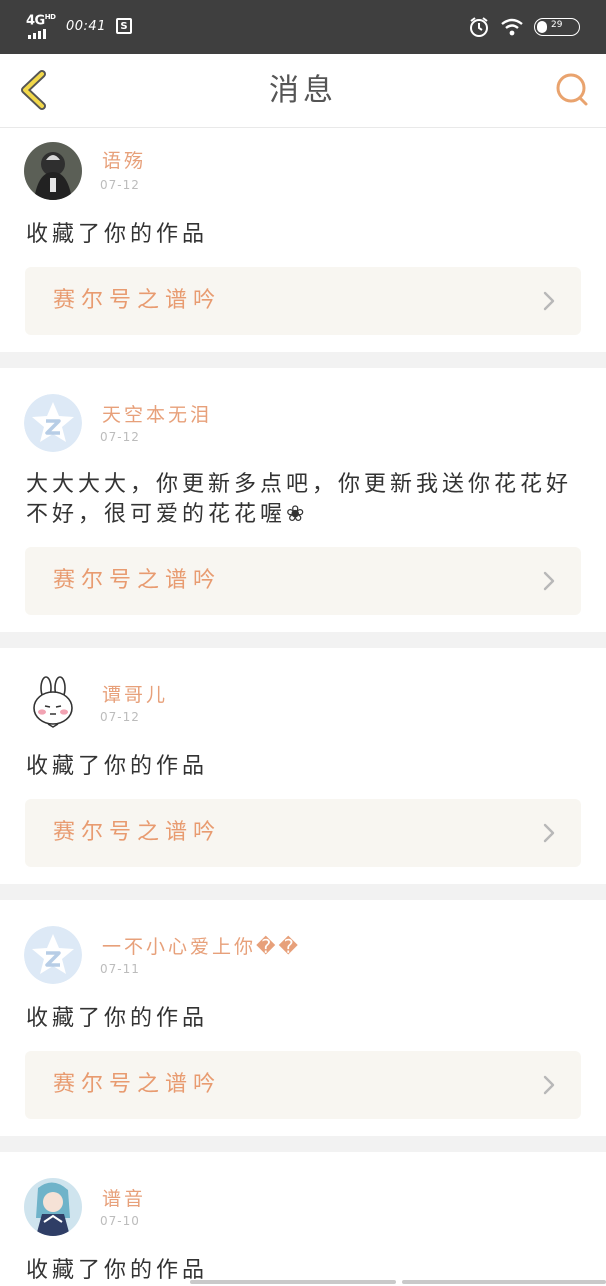 The height and width of the screenshot is (1286, 606). What do you see at coordinates (201, 945) in the screenshot?
I see `username: 一不小心爱上你��` at bounding box center [201, 945].